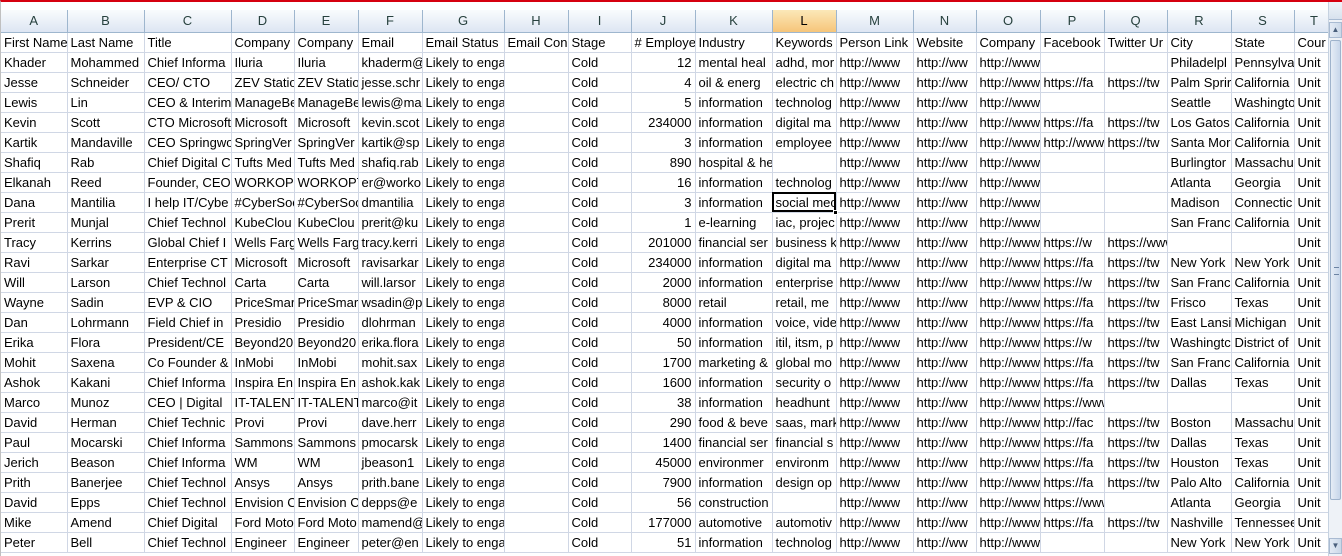 The image size is (1342, 556). I want to click on cell-b21: Mocarski, so click(106, 442).